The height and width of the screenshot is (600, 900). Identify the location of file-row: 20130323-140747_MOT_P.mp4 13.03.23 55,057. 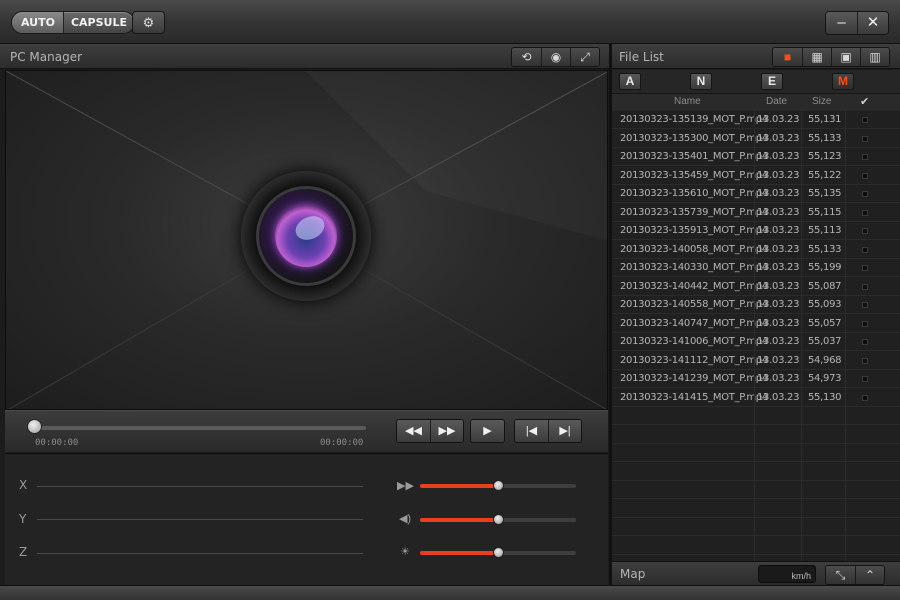
(756, 324).